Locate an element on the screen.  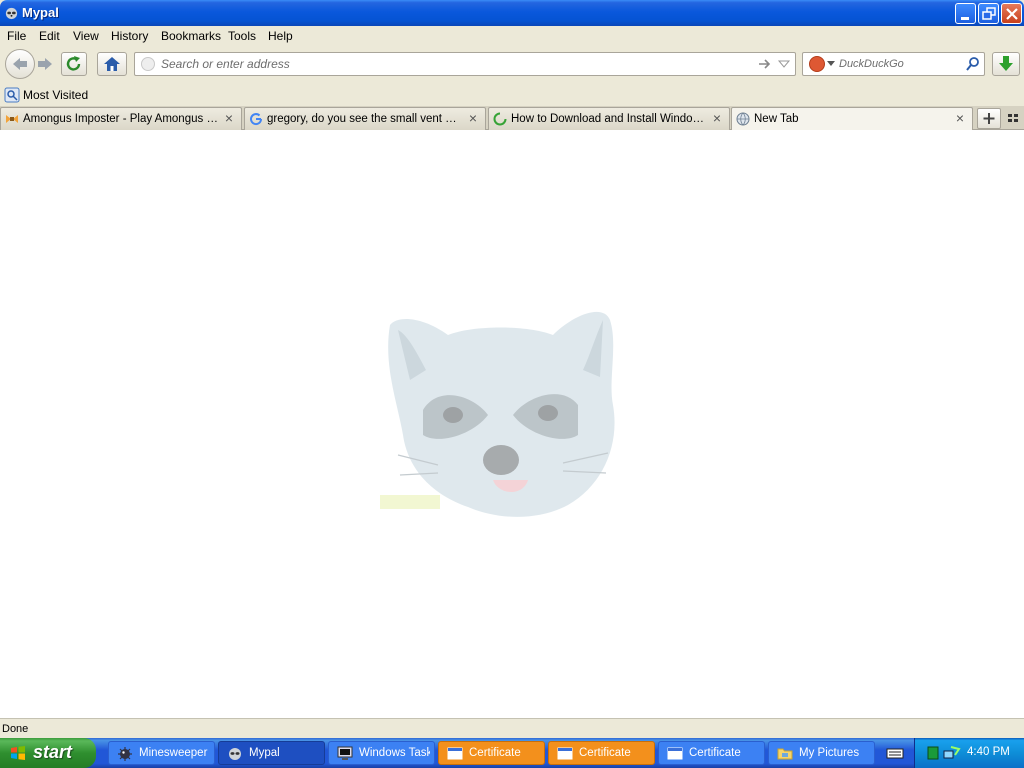
taskbar-item-my-pictures: My Pictures is located at coordinates (821, 753).